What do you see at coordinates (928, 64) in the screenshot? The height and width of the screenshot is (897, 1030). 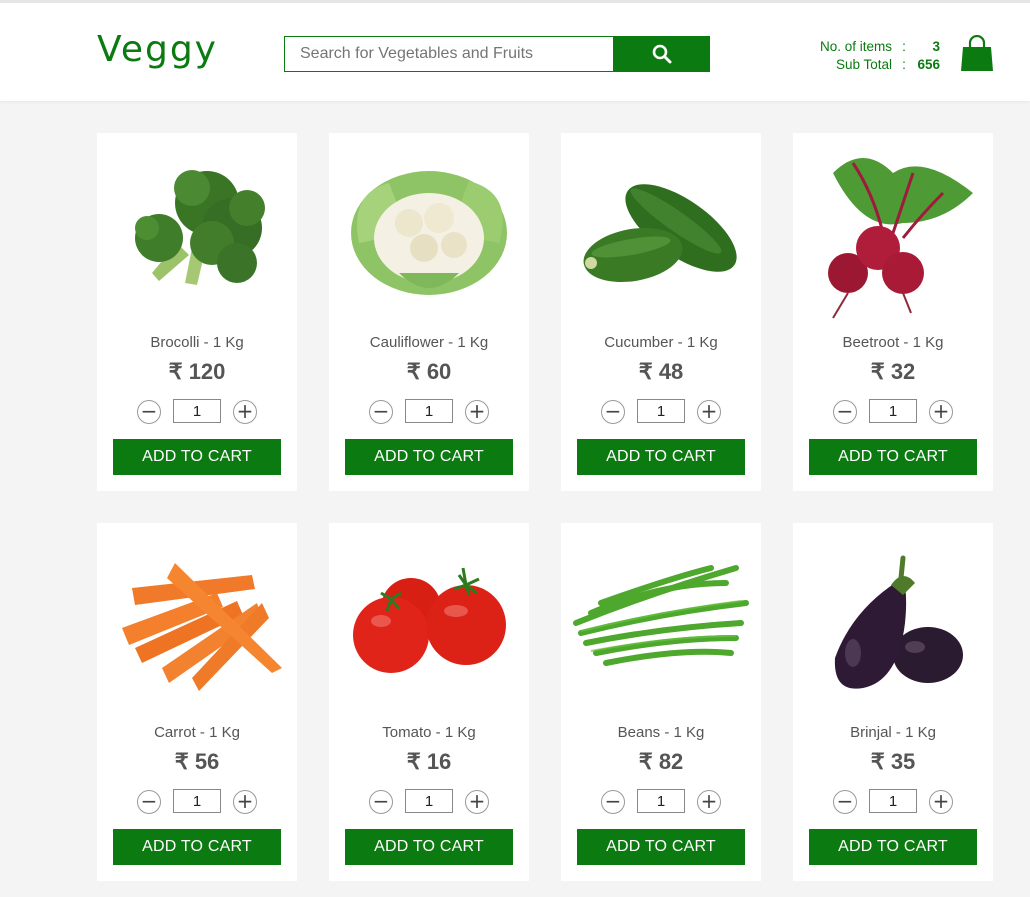 I see `subtotal-value: 656` at bounding box center [928, 64].